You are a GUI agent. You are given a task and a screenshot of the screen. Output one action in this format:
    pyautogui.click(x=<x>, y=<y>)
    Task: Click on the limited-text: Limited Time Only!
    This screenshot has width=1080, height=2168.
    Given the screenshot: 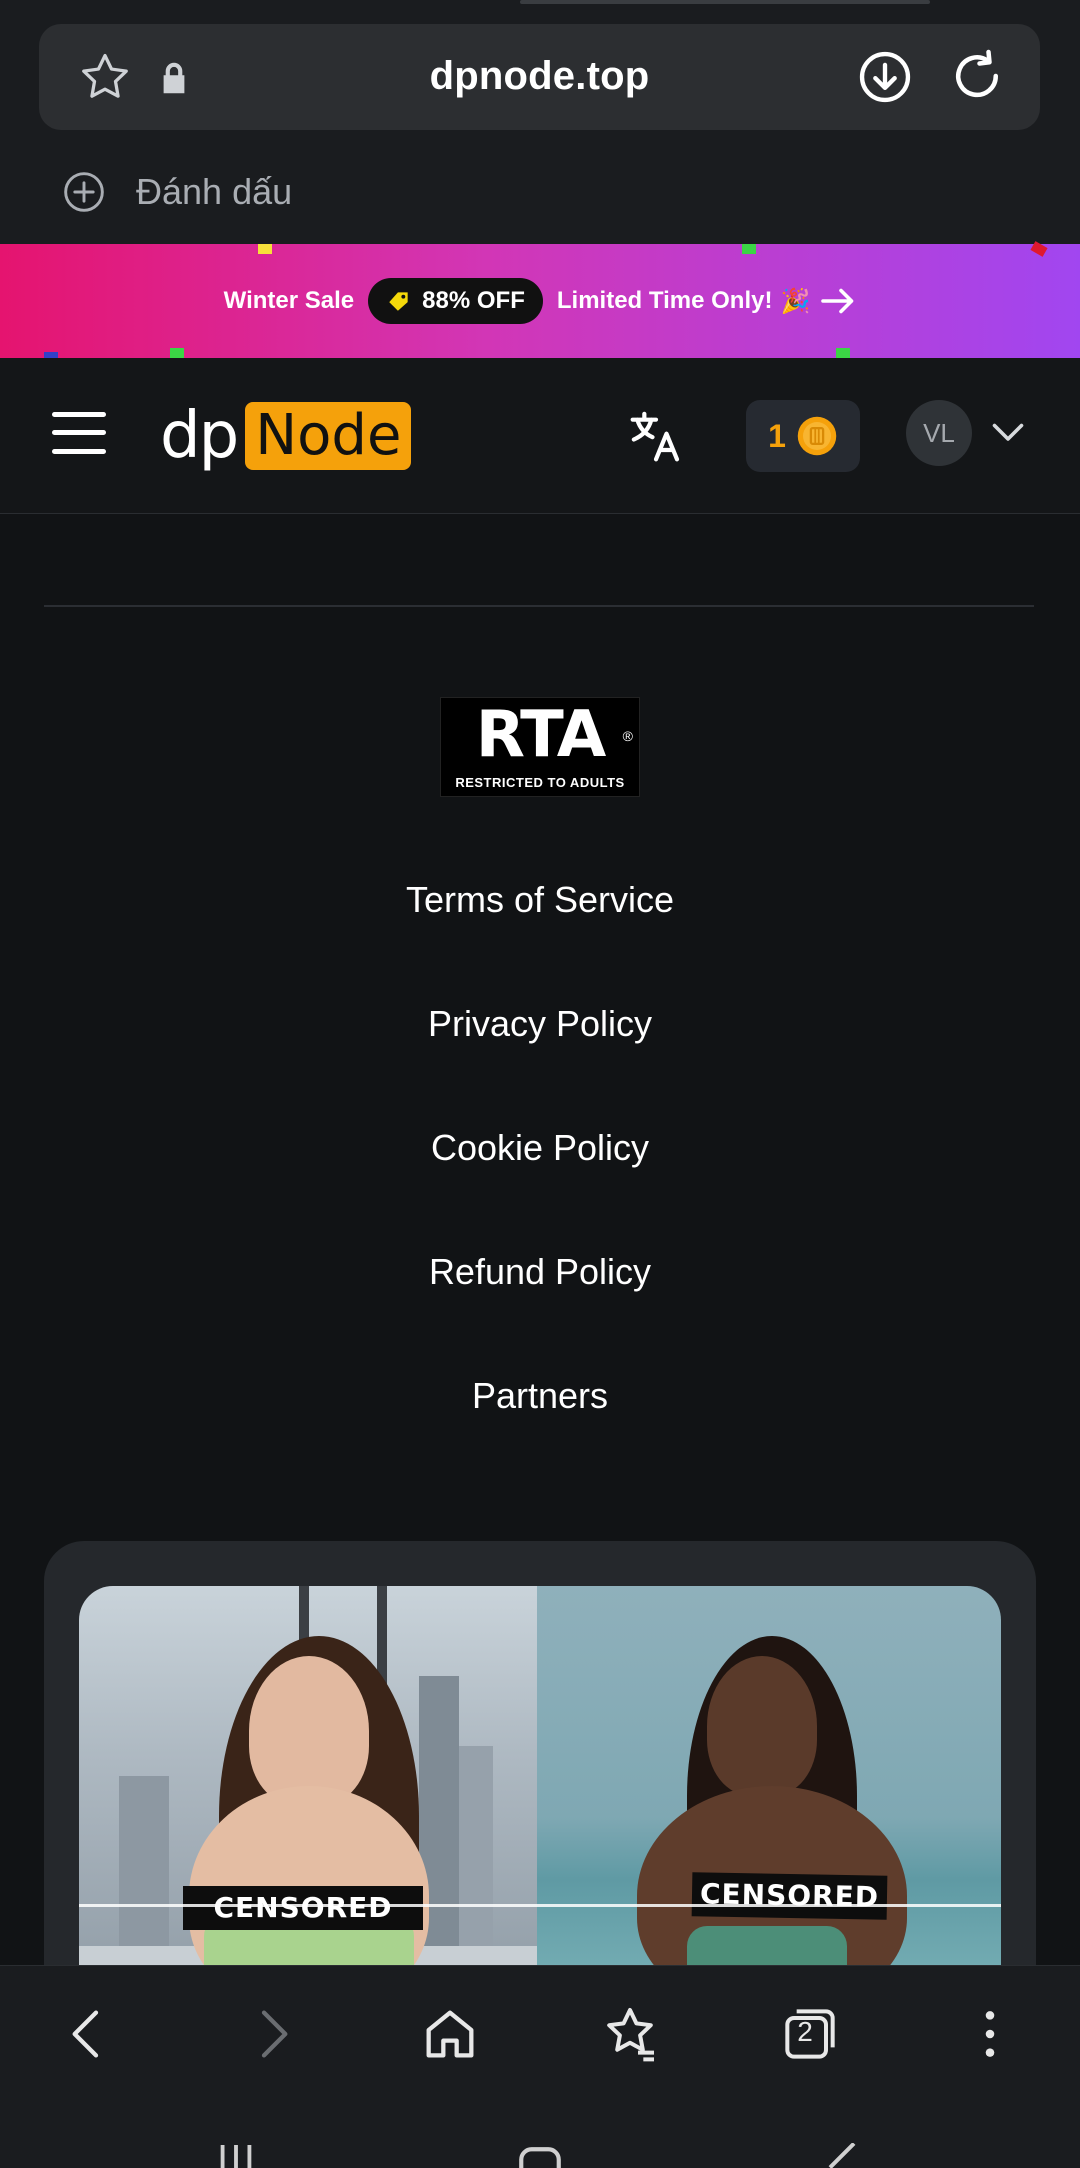 What is the action you would take?
    pyautogui.click(x=664, y=300)
    